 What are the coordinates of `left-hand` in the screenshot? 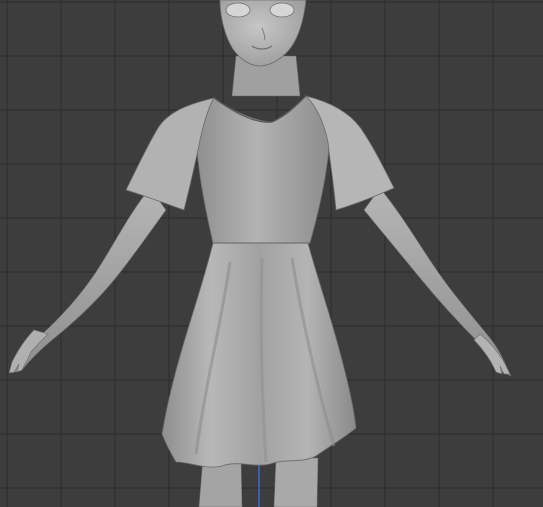 It's located at (28, 351).